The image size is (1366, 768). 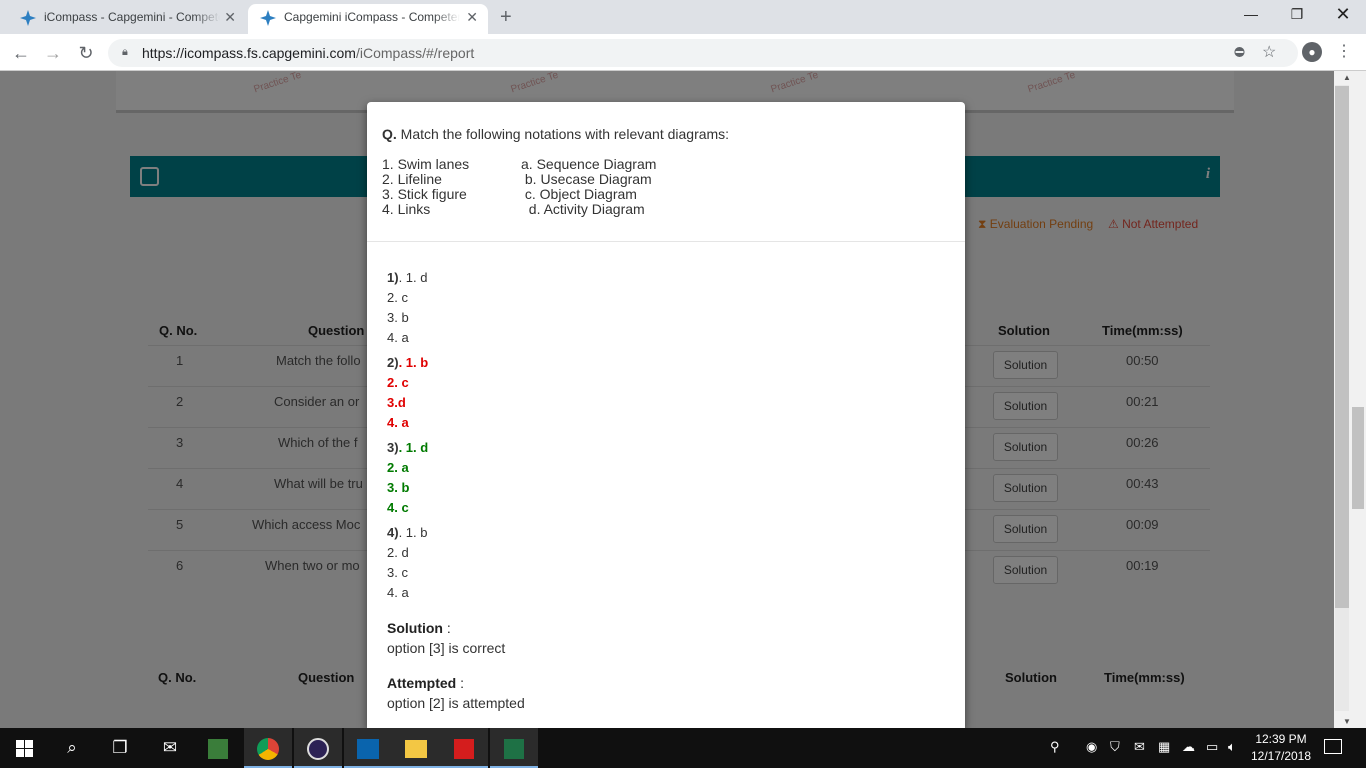 I want to click on option-2-attempted: 2). 1. b 2. c 3.d 4. a, so click(x=408, y=392).